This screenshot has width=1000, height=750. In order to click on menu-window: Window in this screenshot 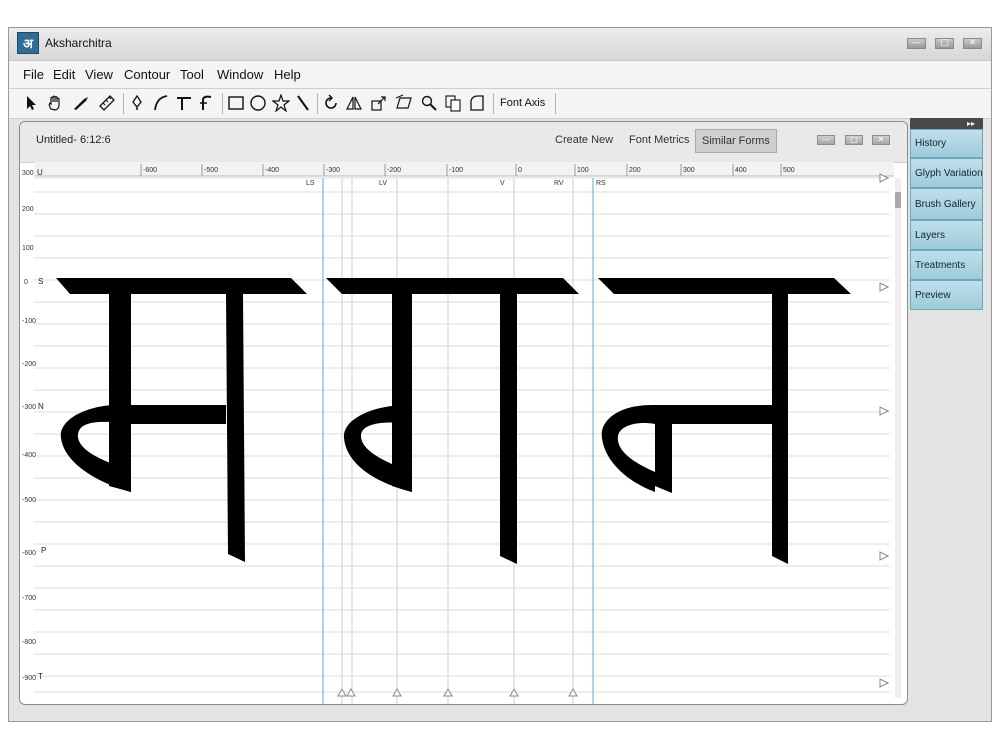, I will do `click(240, 74)`.